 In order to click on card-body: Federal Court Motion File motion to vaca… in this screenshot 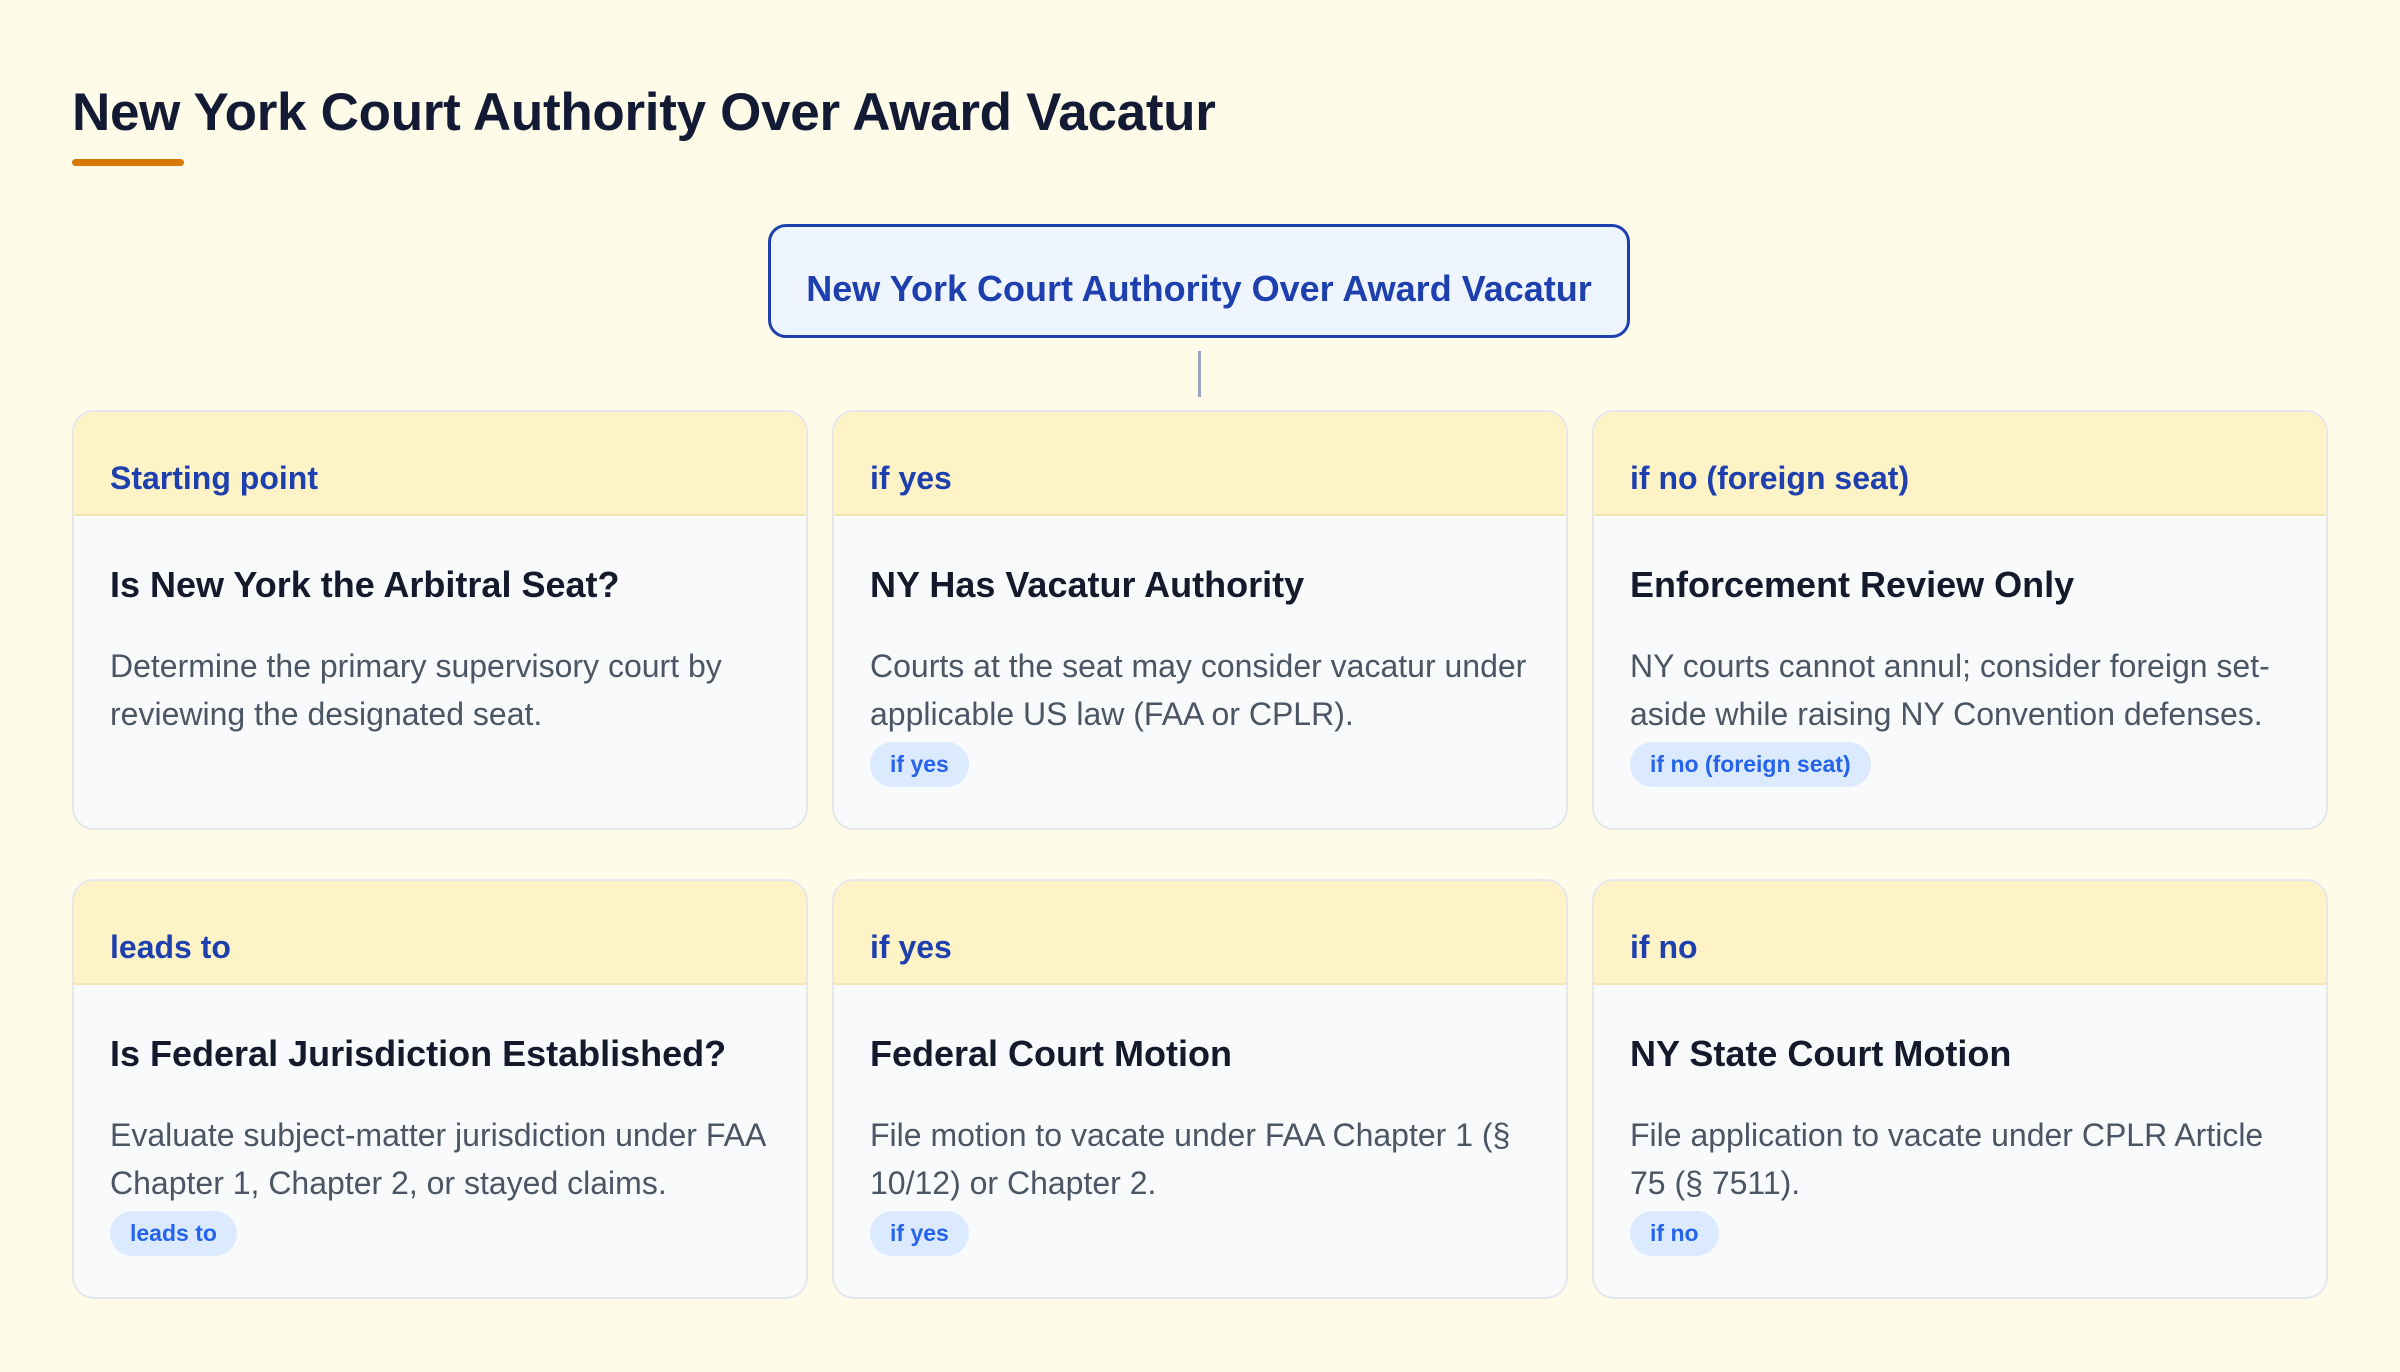, I will do `click(1200, 1120)`.